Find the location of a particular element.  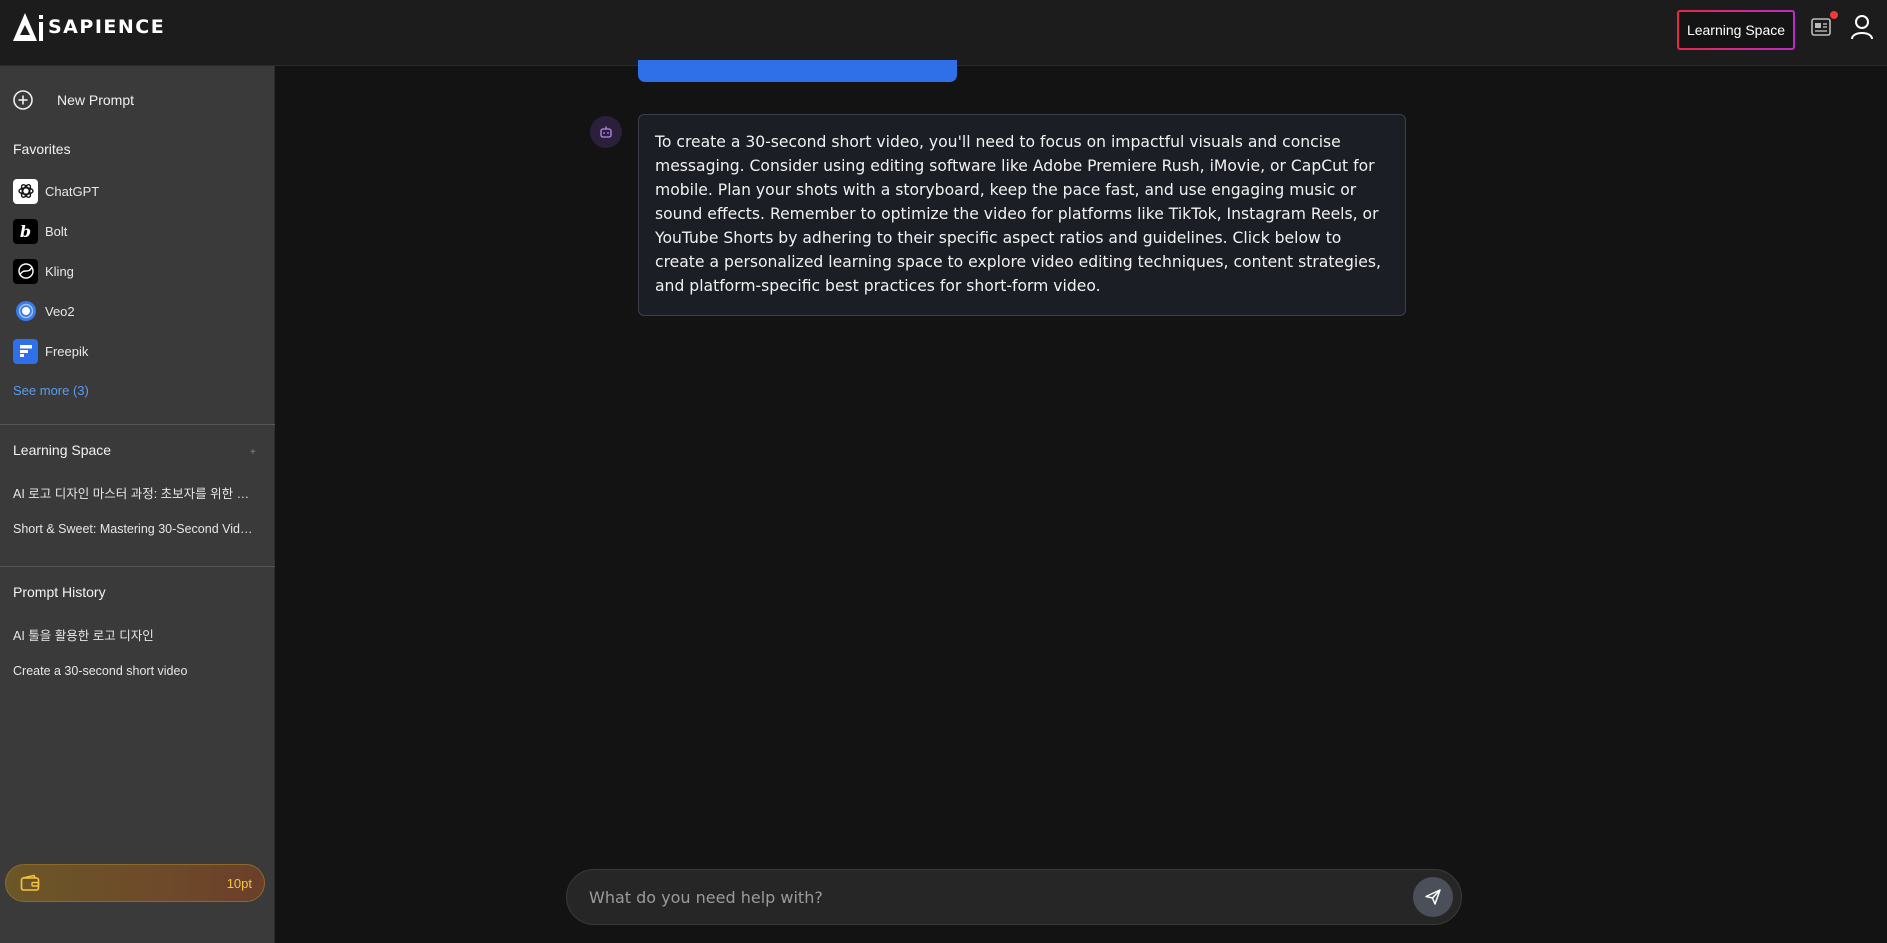

freepik-icon is located at coordinates (25, 351).